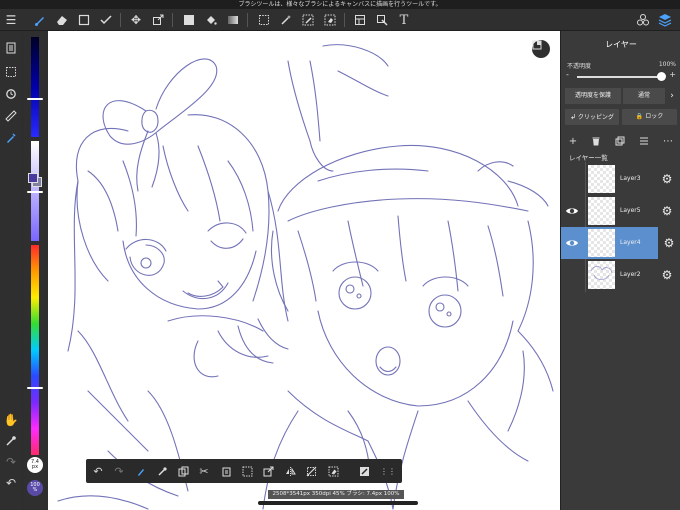 Image resolution: width=680 pixels, height=510 pixels. What do you see at coordinates (11, 48) in the screenshot?
I see `pages-icon` at bounding box center [11, 48].